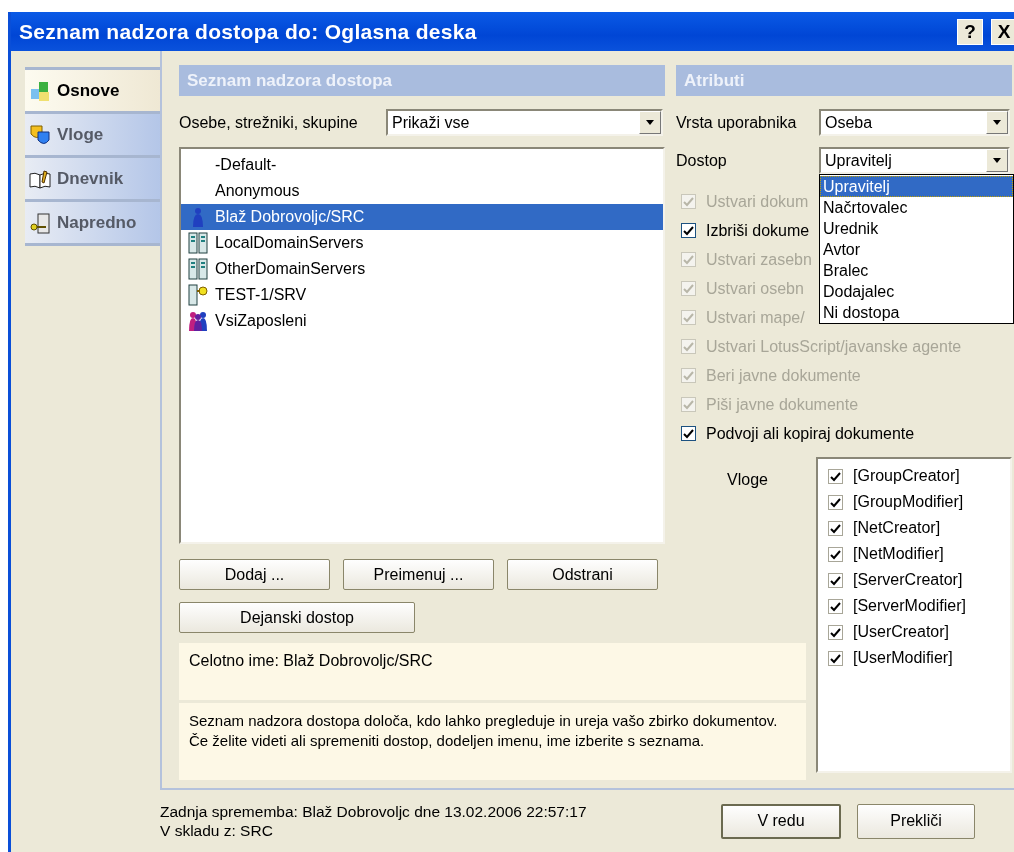 The image size is (1014, 852). What do you see at coordinates (198, 295) in the screenshot?
I see `server-key-icon` at bounding box center [198, 295].